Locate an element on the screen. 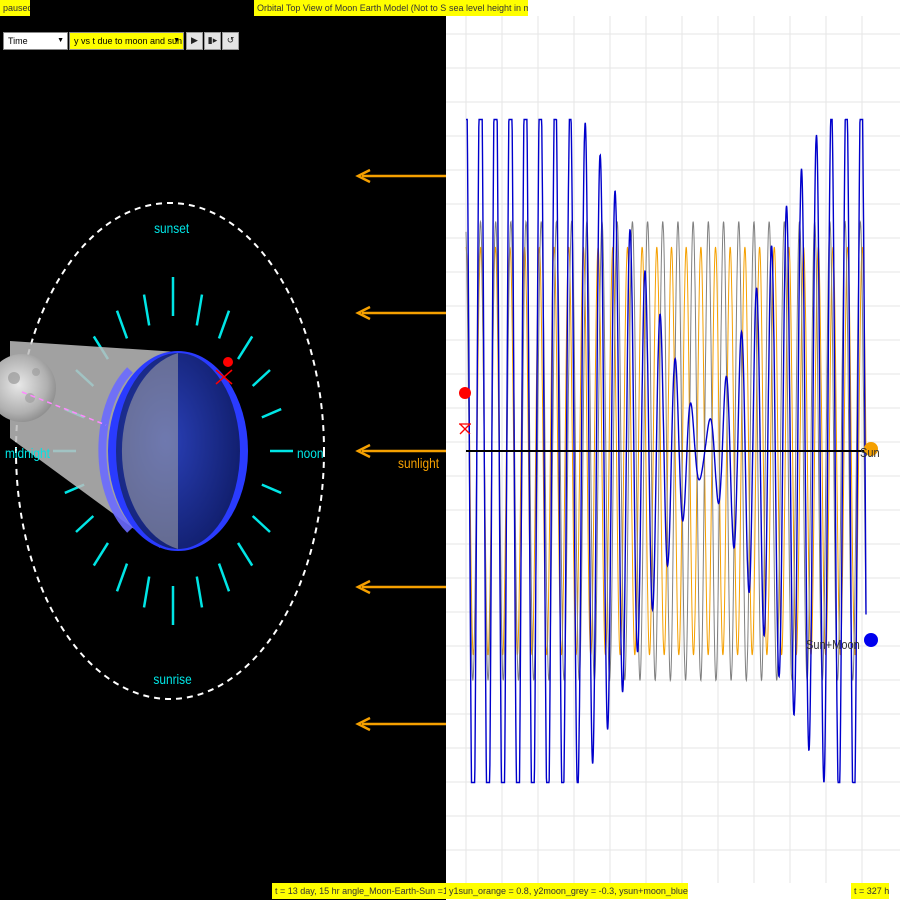 Image resolution: width=900 pixels, height=900 pixels. x-axis-select: Time ▼ is located at coordinates (35, 41).